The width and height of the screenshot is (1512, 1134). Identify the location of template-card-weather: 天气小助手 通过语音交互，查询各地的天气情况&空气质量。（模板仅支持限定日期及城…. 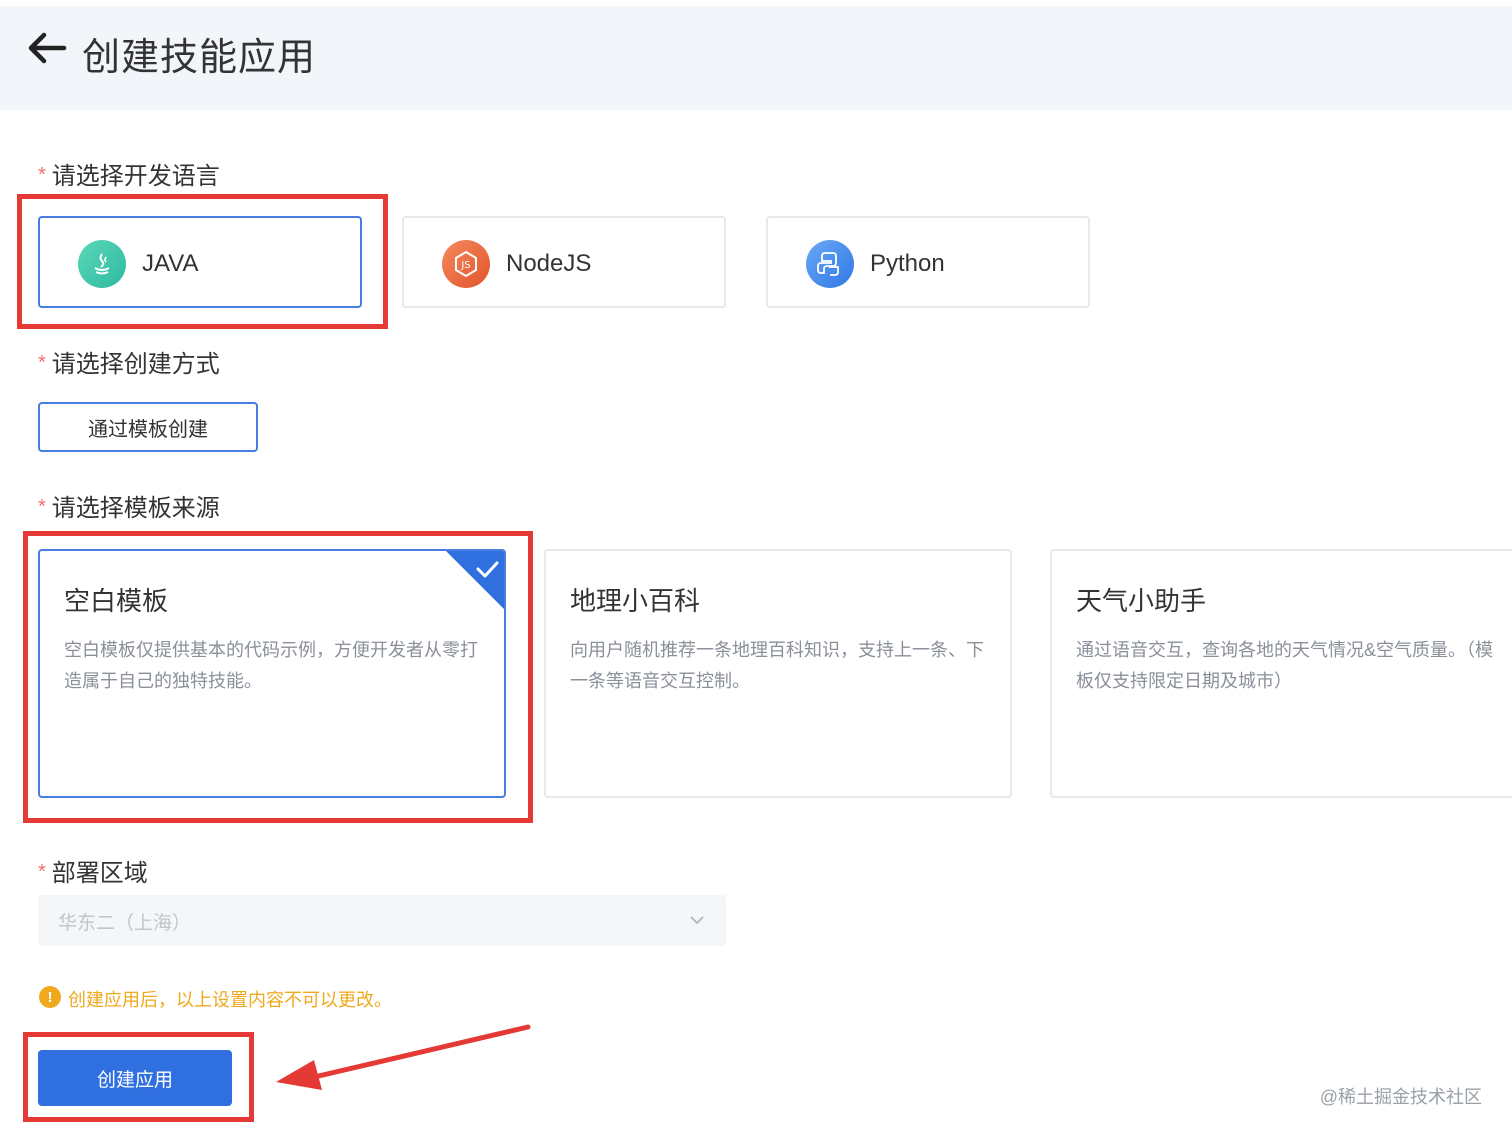
(1281, 673).